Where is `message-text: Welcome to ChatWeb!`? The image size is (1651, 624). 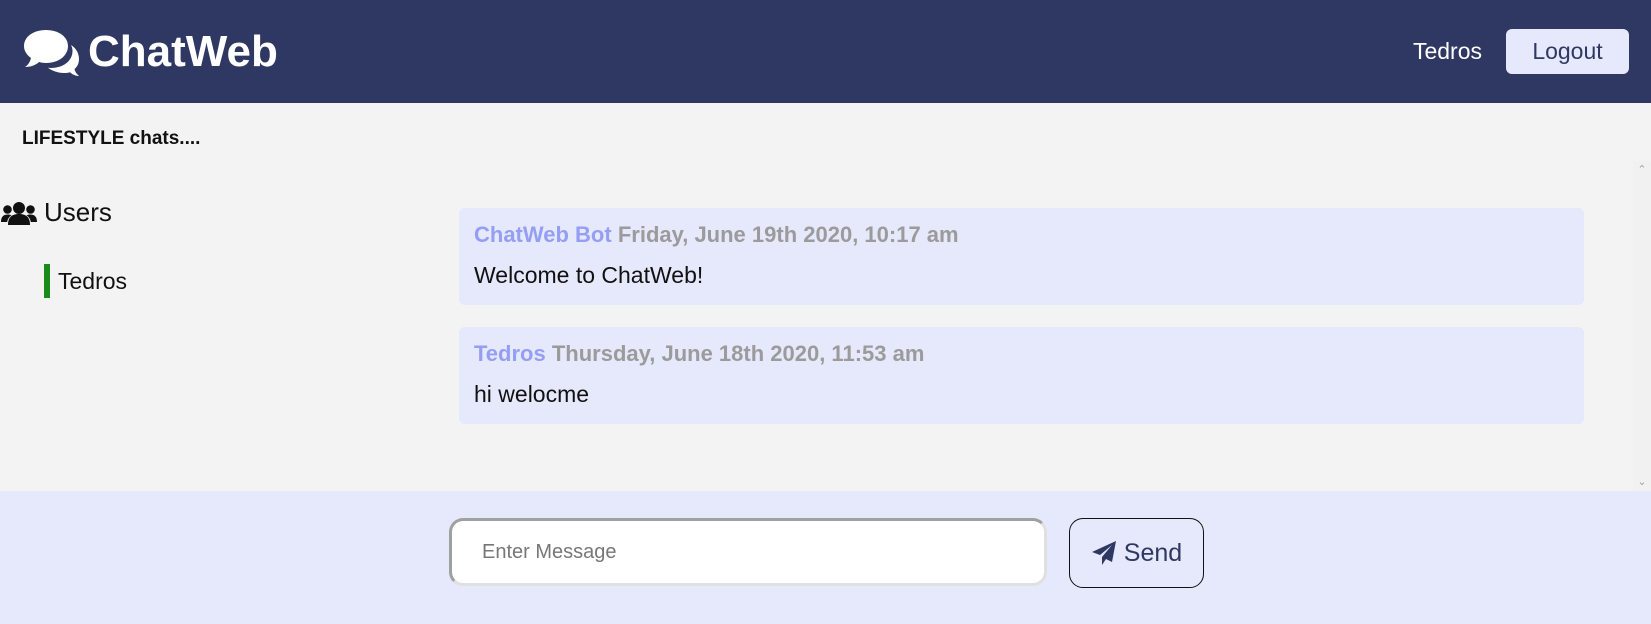 message-text: Welcome to ChatWeb! is located at coordinates (589, 275).